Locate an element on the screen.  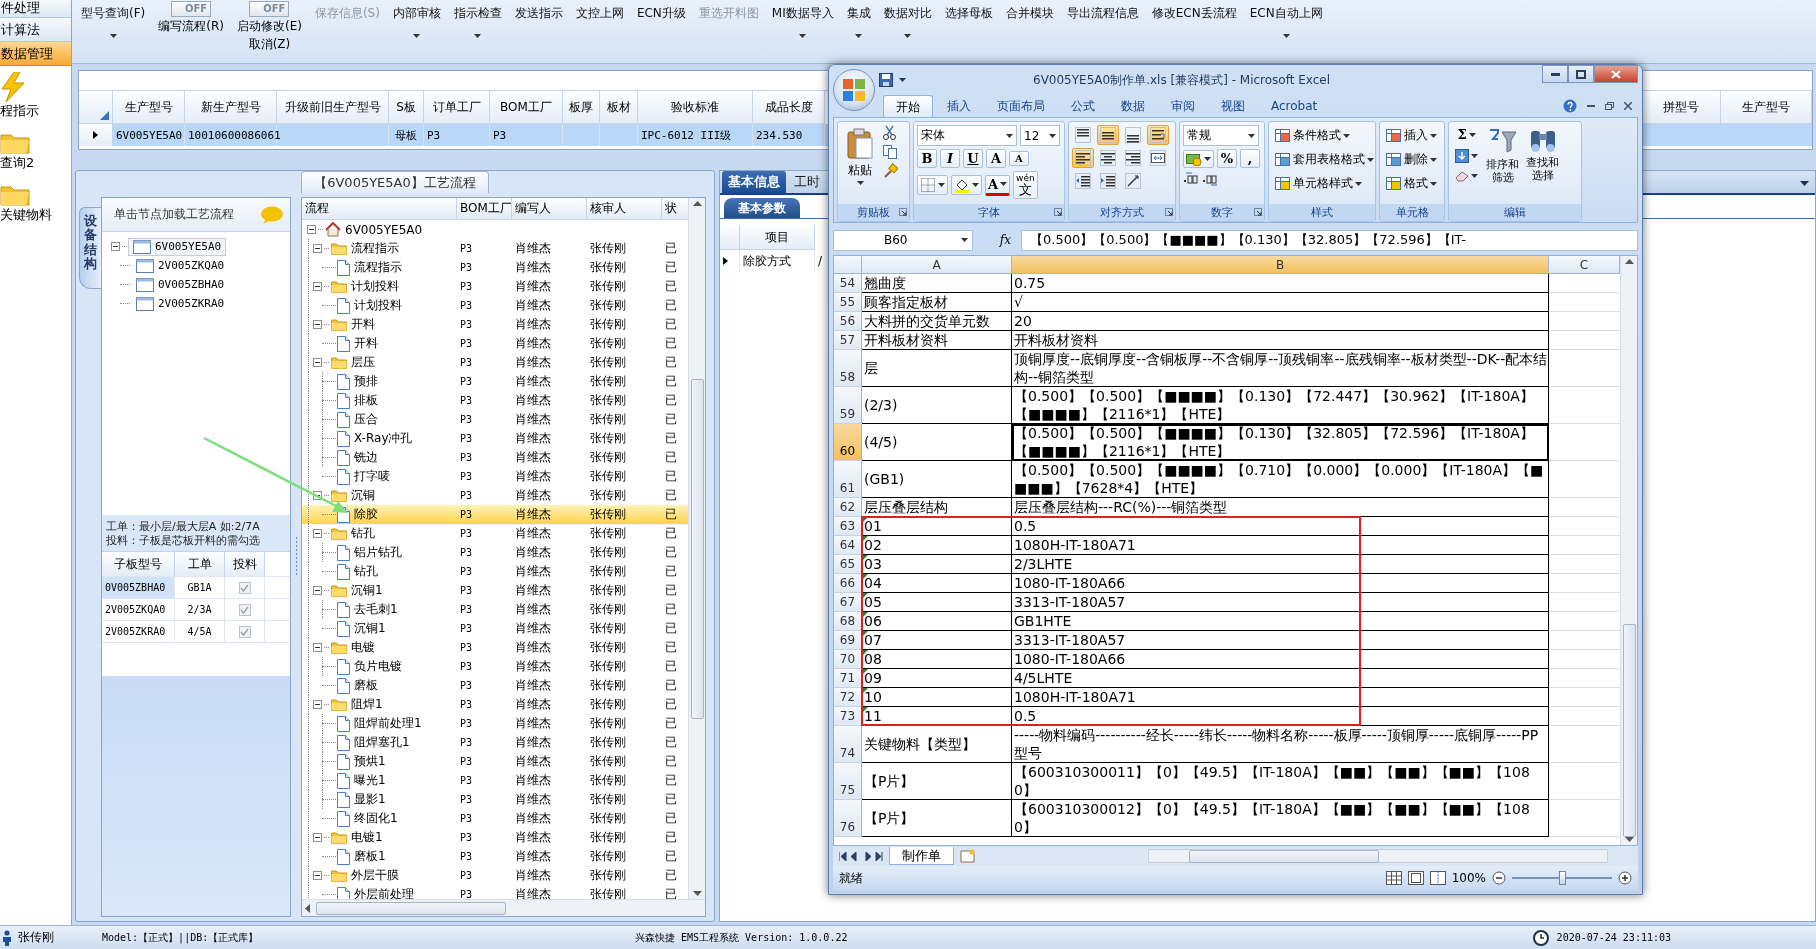
column-header: 板材 is located at coordinates (619, 107).